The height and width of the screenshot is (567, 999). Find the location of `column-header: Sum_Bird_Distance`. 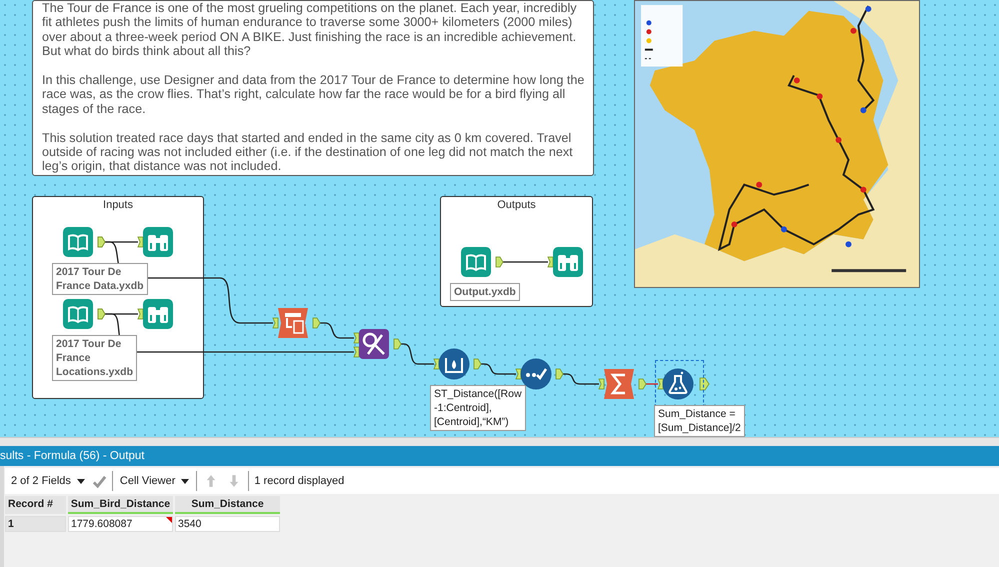

column-header: Sum_Bird_Distance is located at coordinates (120, 505).